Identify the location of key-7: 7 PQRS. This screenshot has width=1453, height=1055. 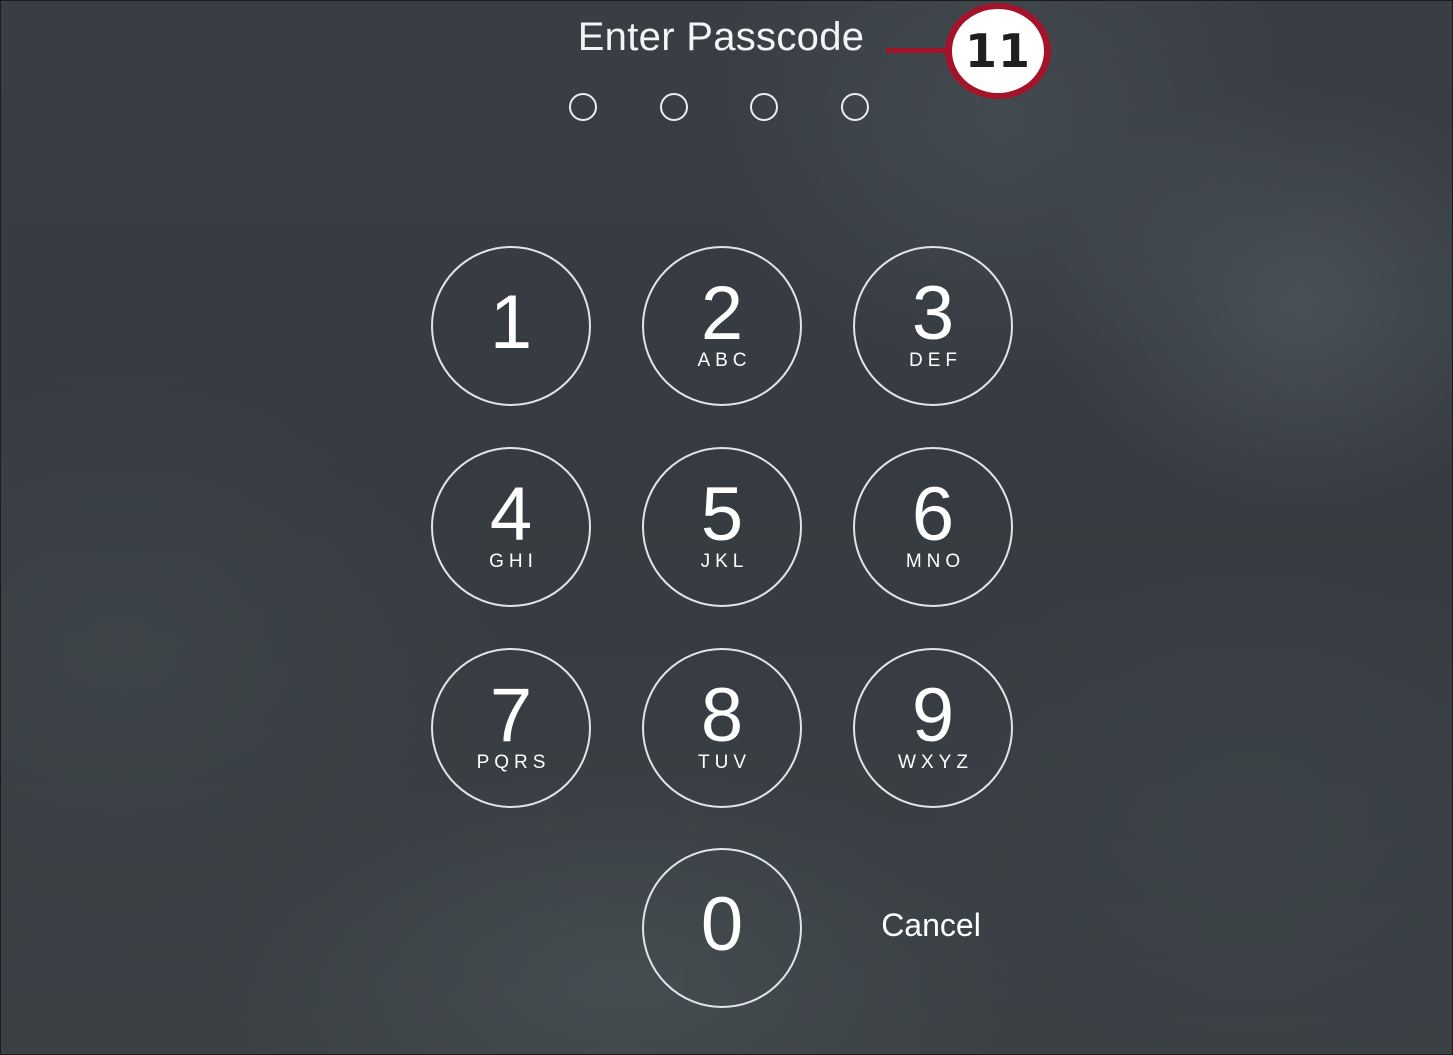
(511, 728).